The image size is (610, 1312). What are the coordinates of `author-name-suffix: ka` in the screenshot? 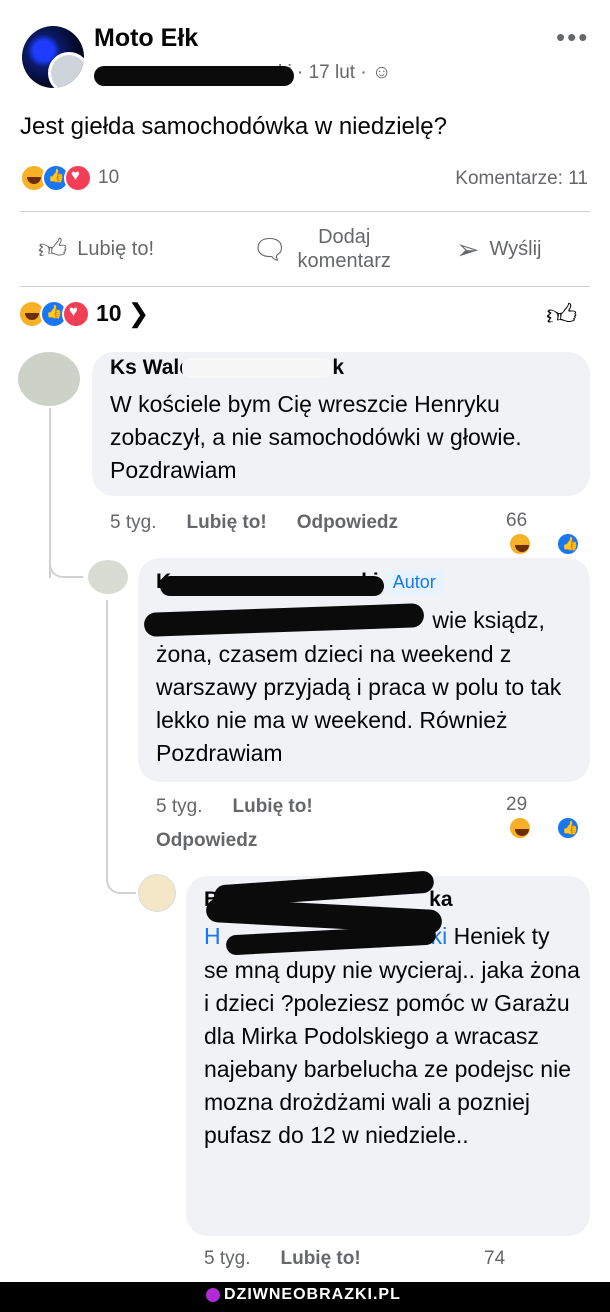 It's located at (441, 899).